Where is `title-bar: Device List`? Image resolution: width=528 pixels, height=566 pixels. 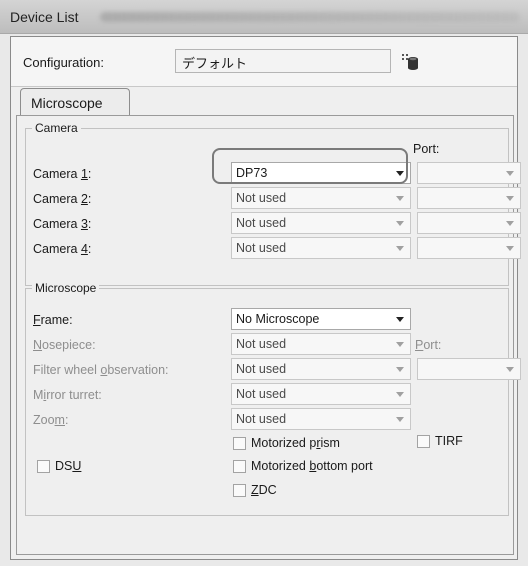 title-bar: Device List is located at coordinates (264, 17).